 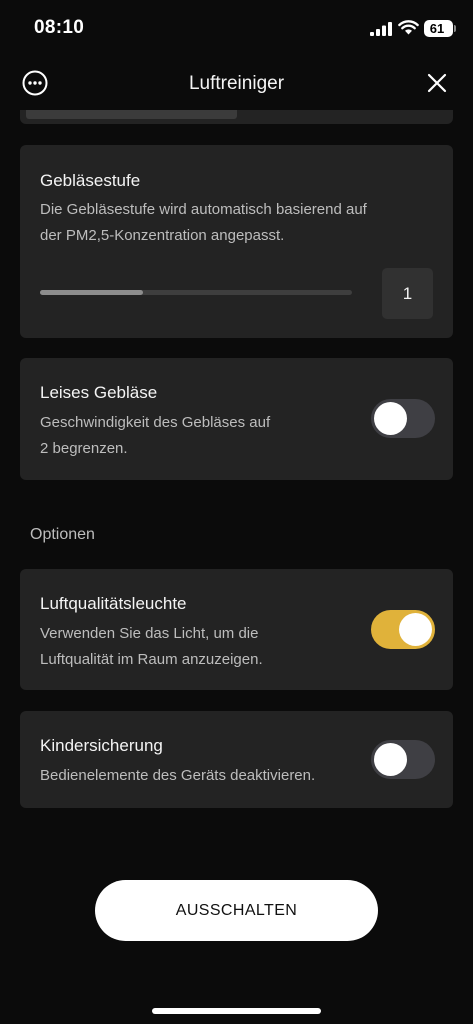 I want to click on home-indicator, so click(x=236, y=1011).